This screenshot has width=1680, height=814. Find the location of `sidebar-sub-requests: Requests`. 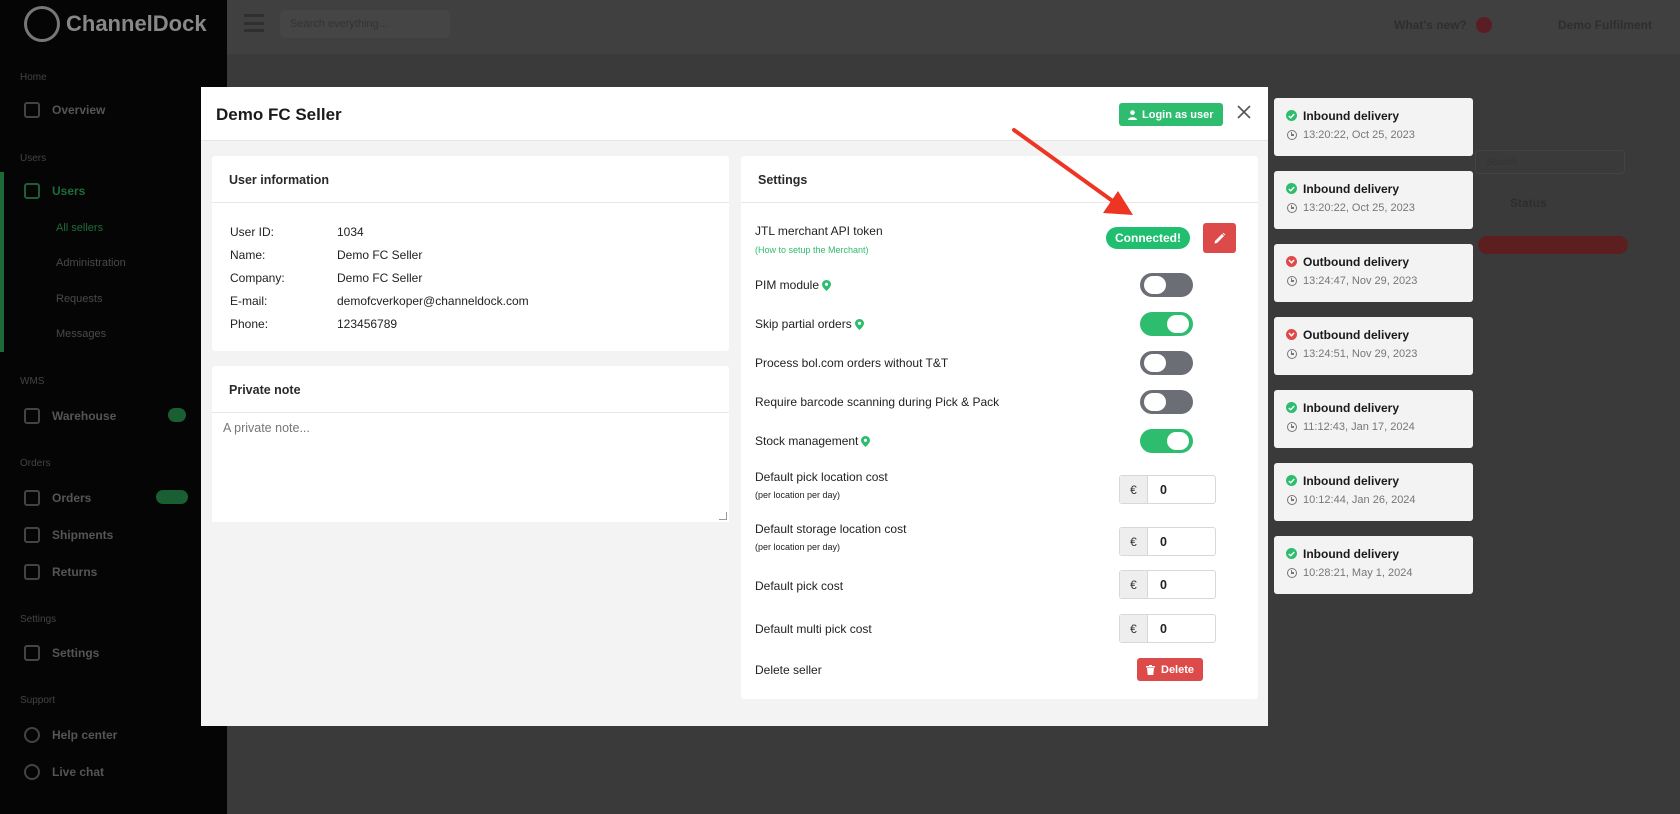

sidebar-sub-requests: Requests is located at coordinates (79, 299).